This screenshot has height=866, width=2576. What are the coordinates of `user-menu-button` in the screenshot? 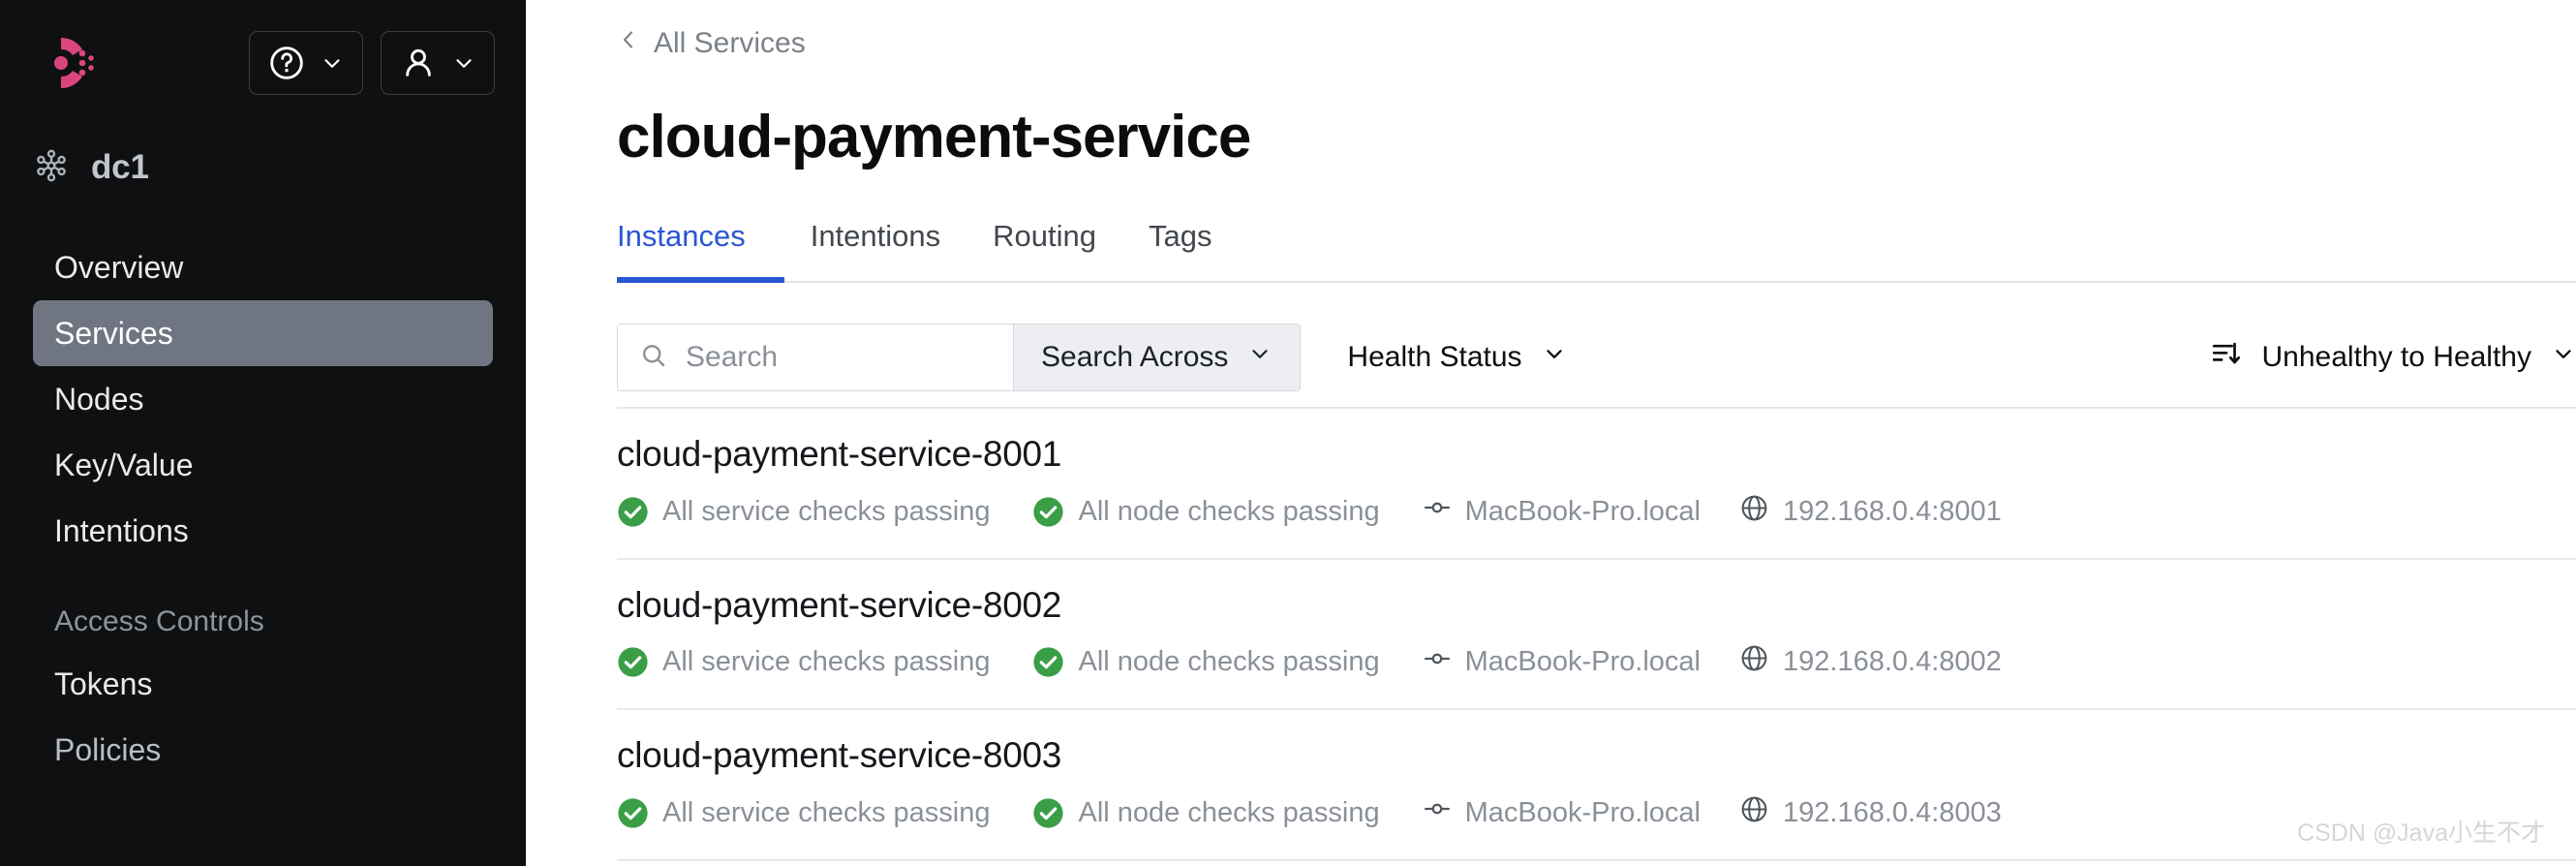 It's located at (438, 62).